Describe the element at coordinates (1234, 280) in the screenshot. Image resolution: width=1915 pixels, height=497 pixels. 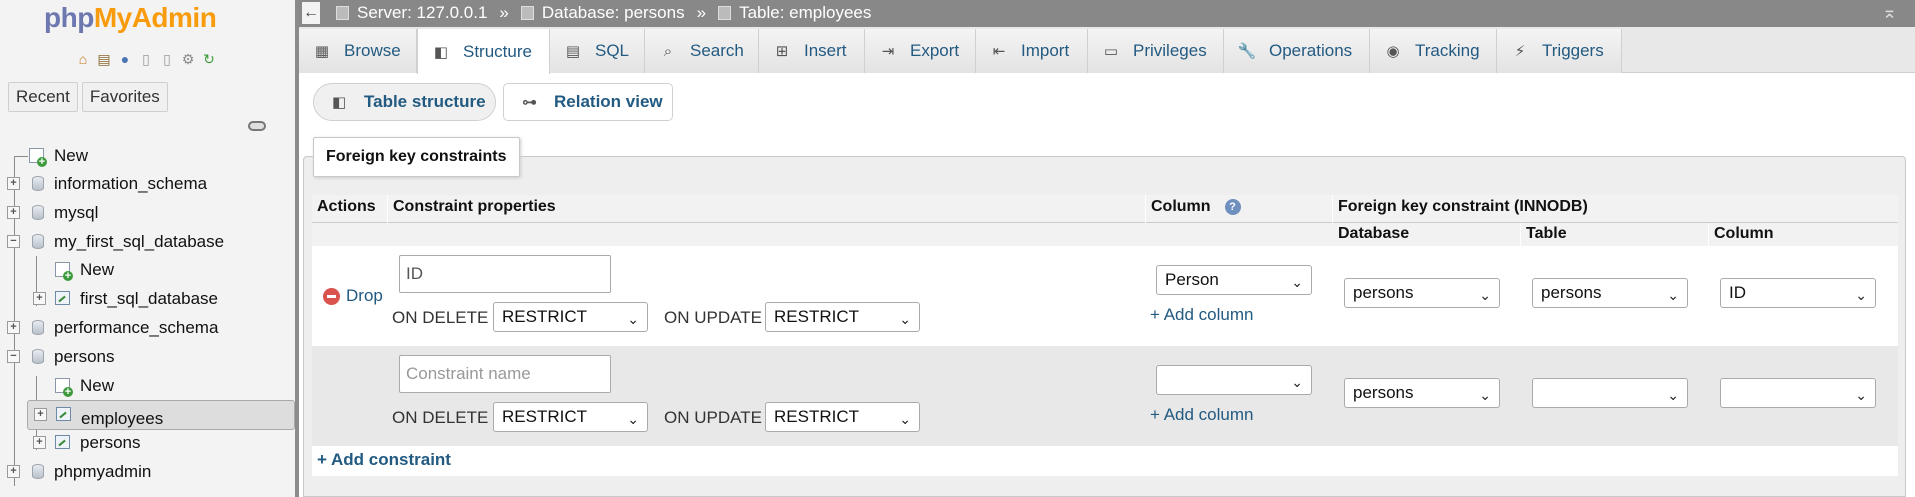
I see `column-select: Person ⌄` at that location.